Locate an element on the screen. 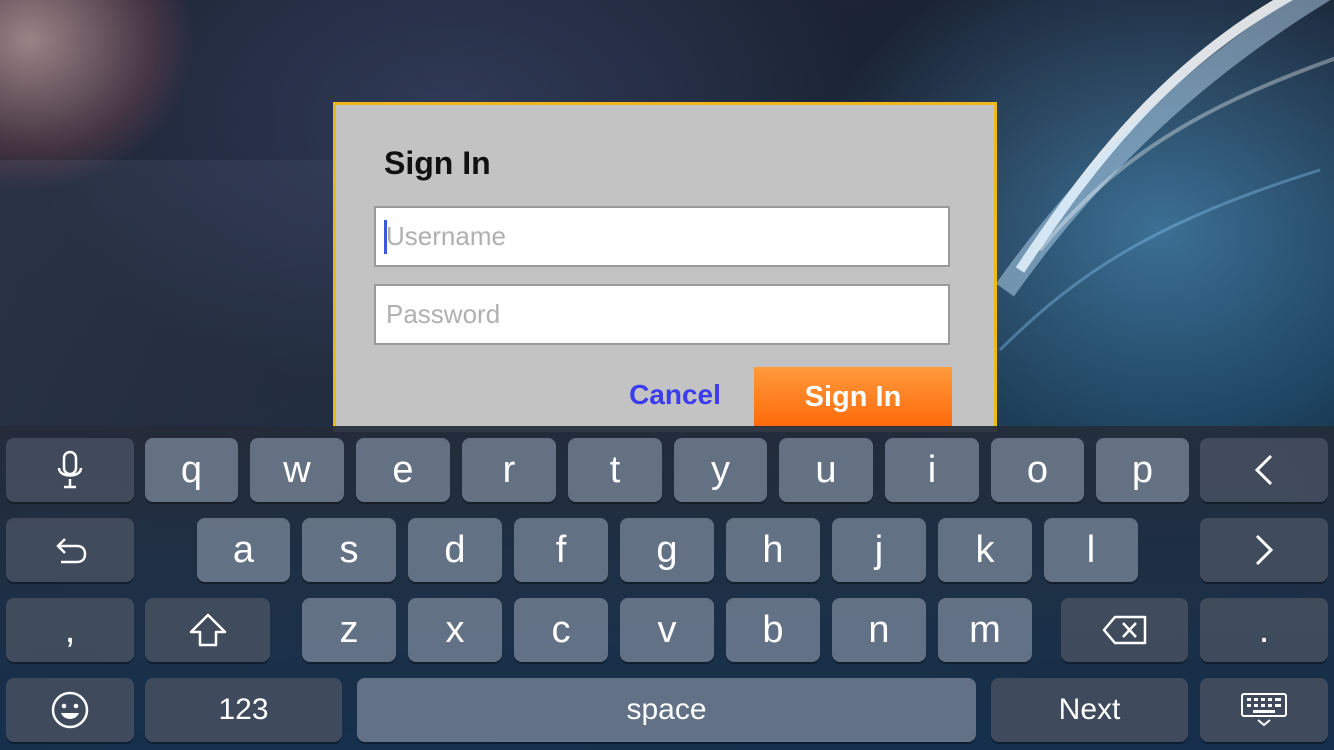  keyboard-dismiss-icon is located at coordinates (1264, 710).